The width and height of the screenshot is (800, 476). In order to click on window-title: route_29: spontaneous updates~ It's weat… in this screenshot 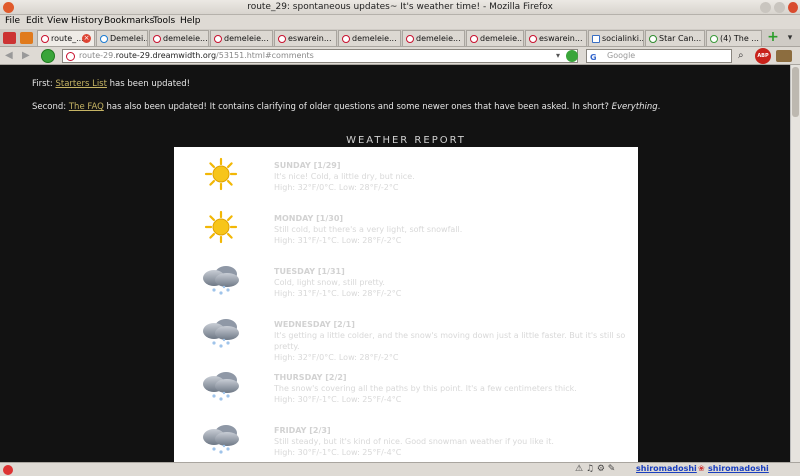, I will do `click(400, 7)`.